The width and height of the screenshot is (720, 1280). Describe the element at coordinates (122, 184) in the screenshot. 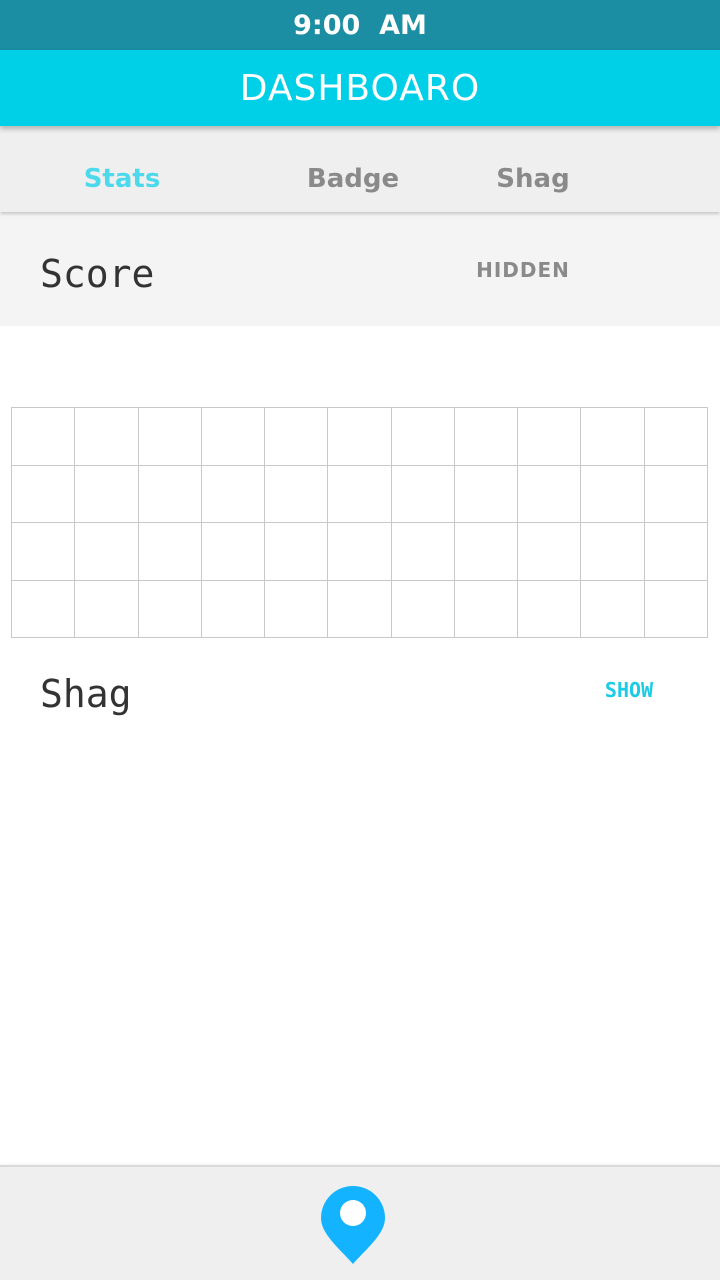

I see `tab-stats: Stats` at that location.